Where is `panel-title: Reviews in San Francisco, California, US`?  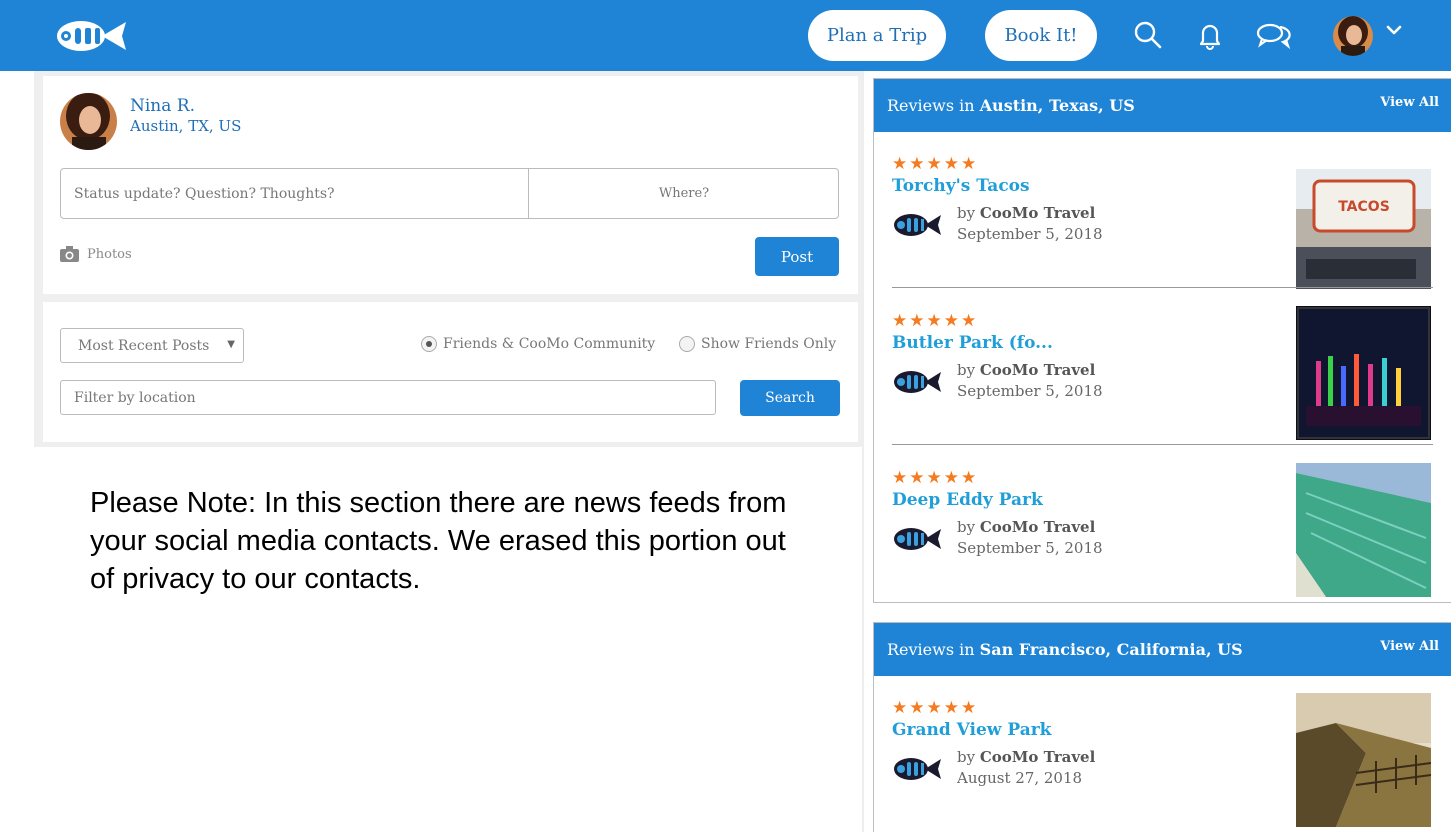 panel-title: Reviews in San Francisco, California, US is located at coordinates (1065, 649).